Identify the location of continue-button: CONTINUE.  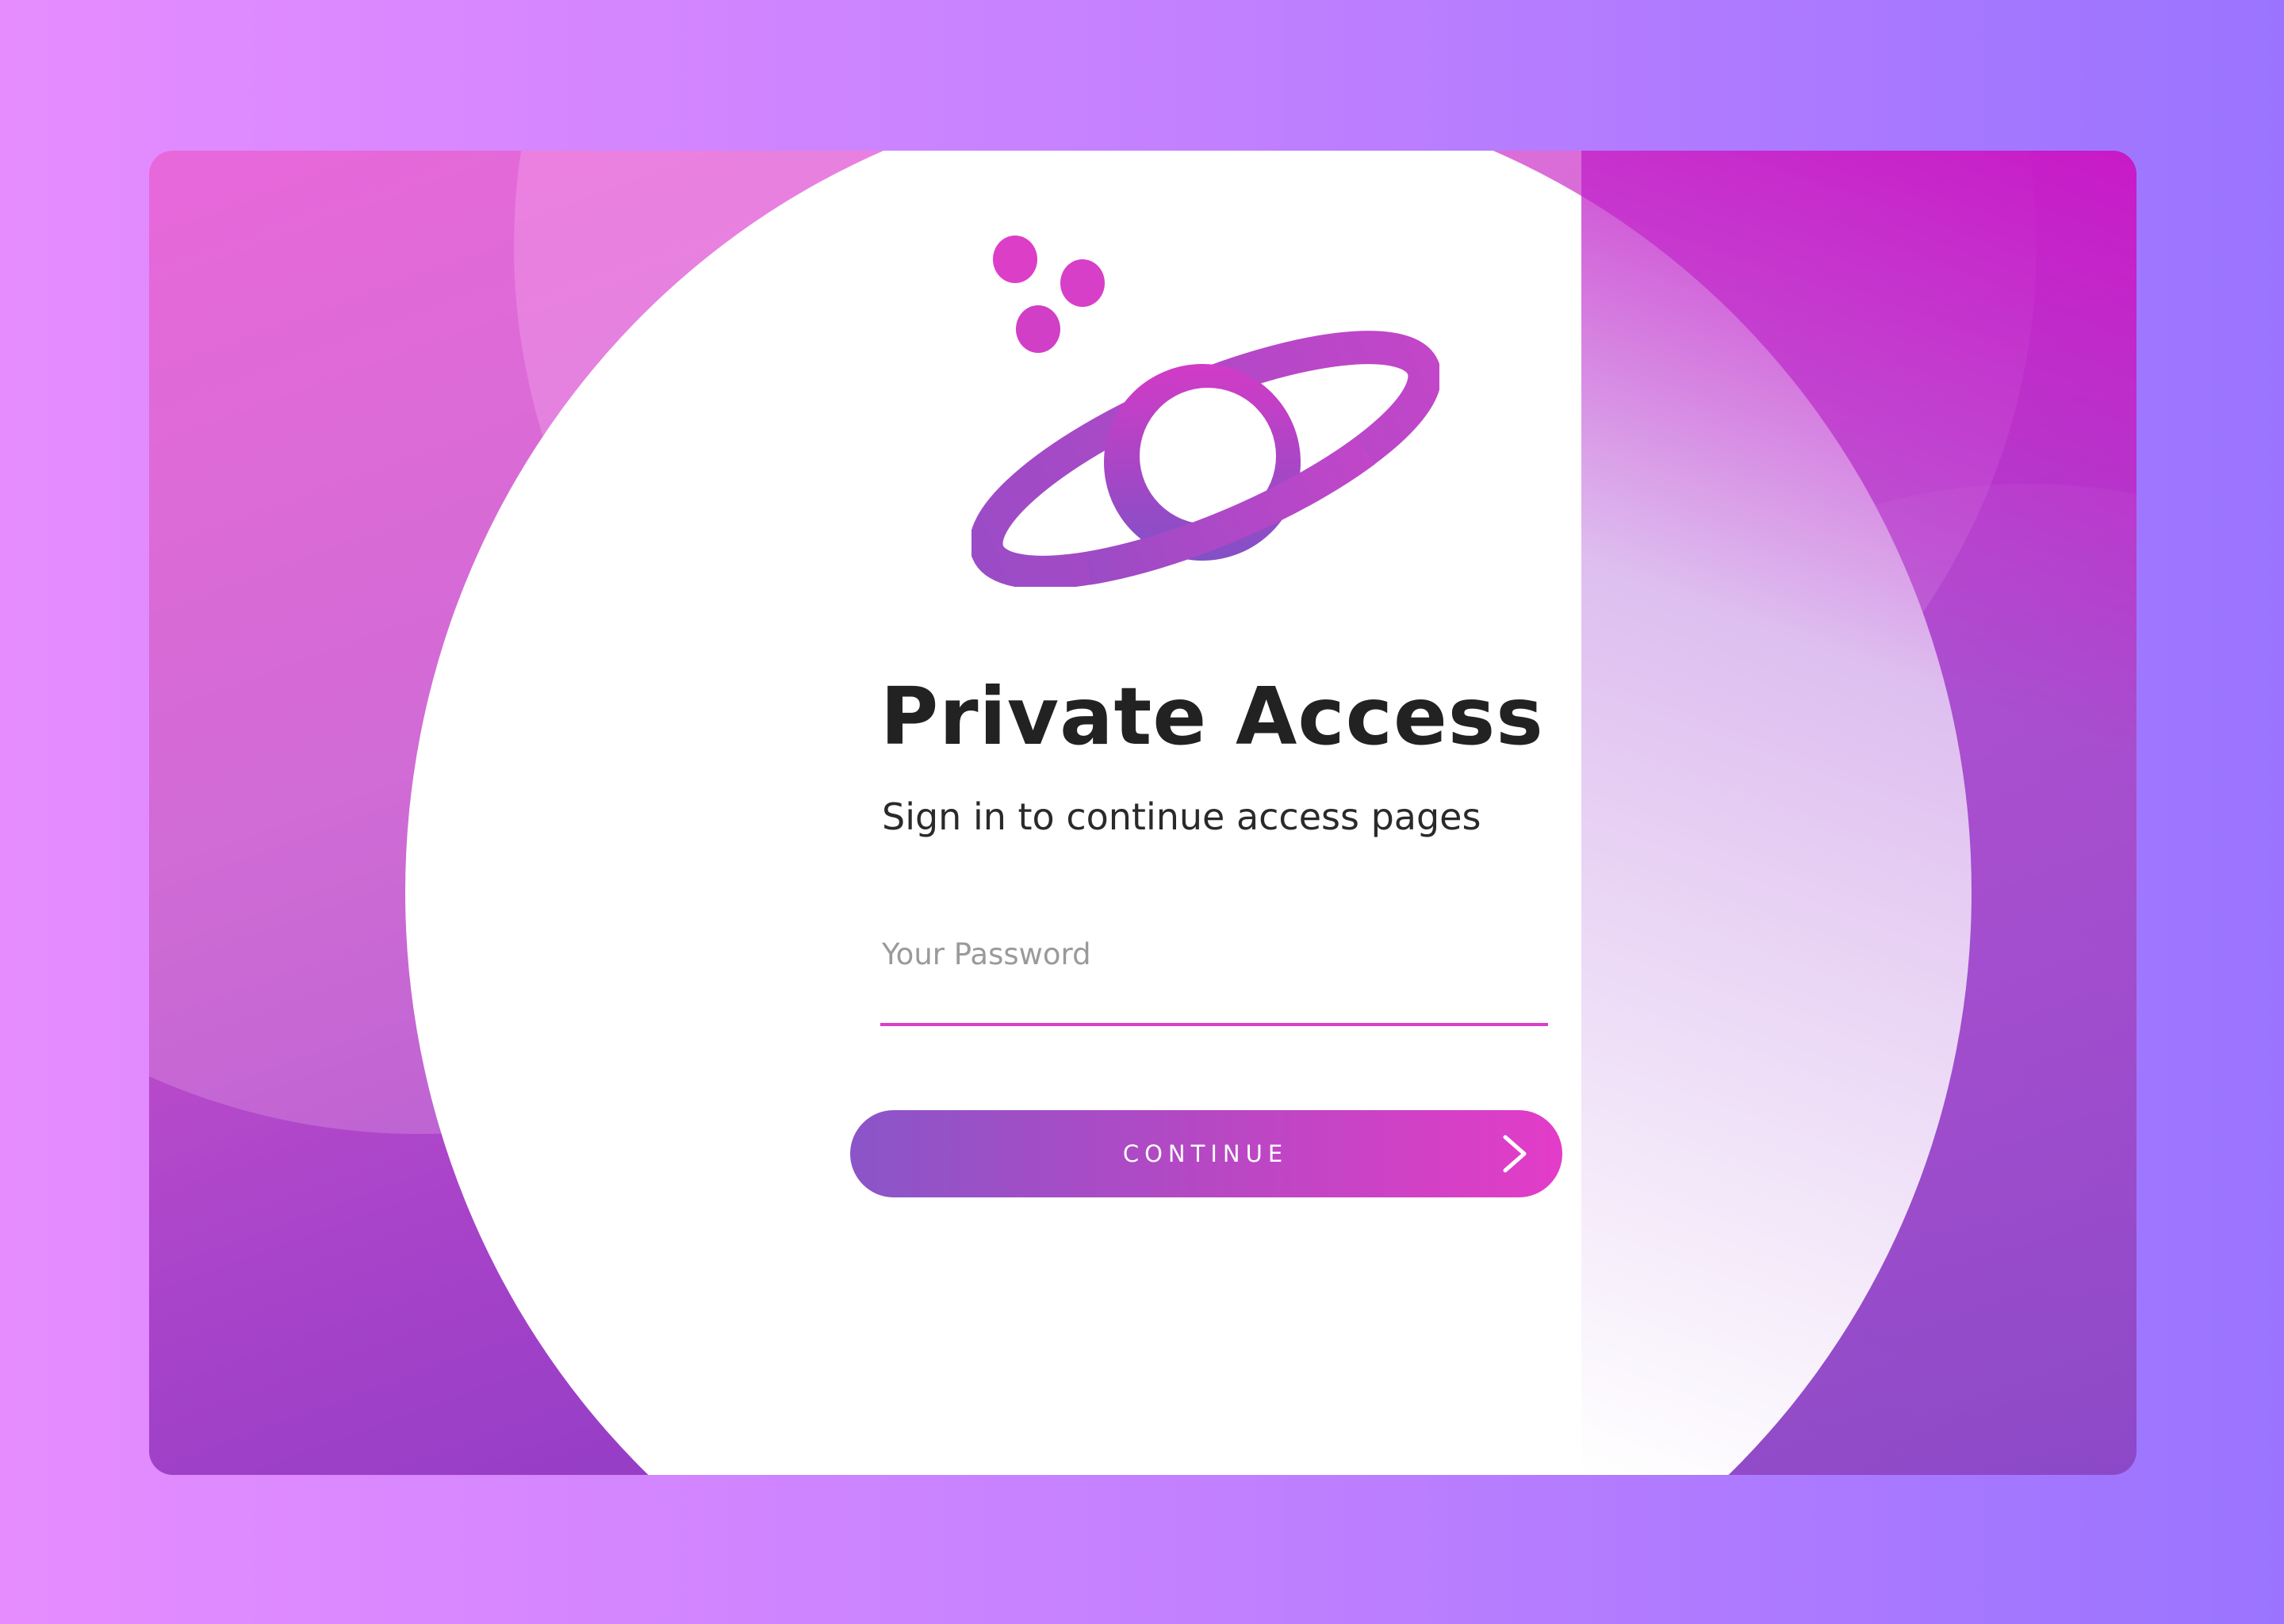
(1206, 1153).